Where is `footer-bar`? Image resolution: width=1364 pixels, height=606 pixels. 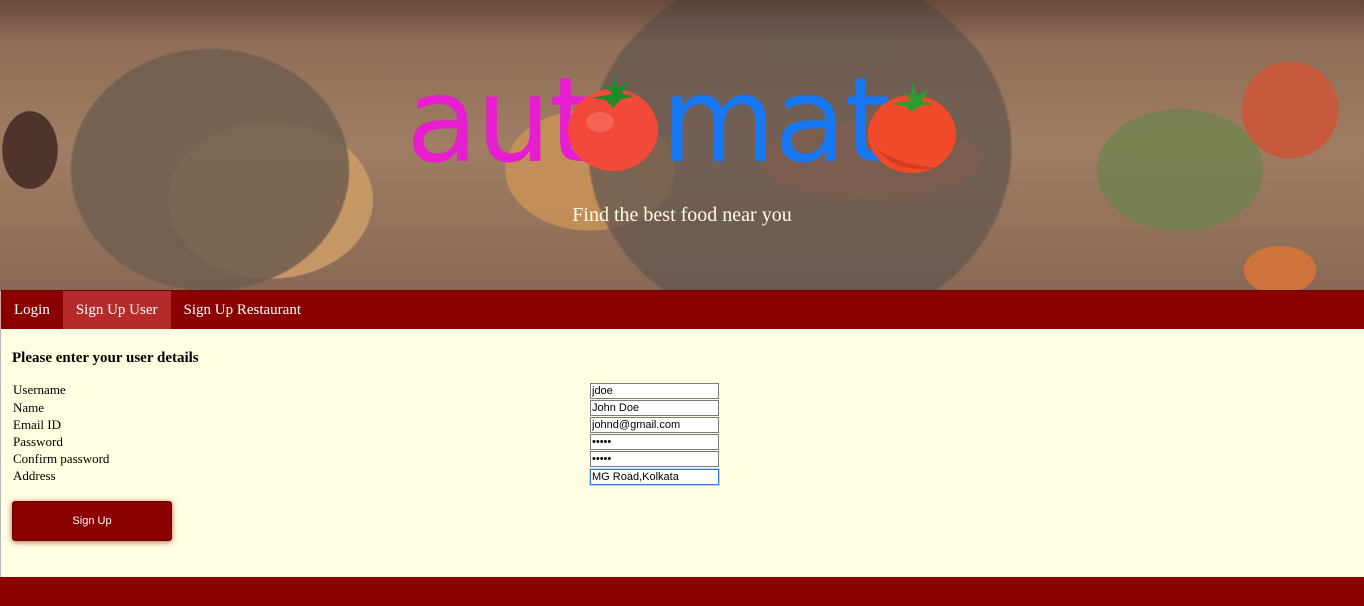 footer-bar is located at coordinates (682, 591).